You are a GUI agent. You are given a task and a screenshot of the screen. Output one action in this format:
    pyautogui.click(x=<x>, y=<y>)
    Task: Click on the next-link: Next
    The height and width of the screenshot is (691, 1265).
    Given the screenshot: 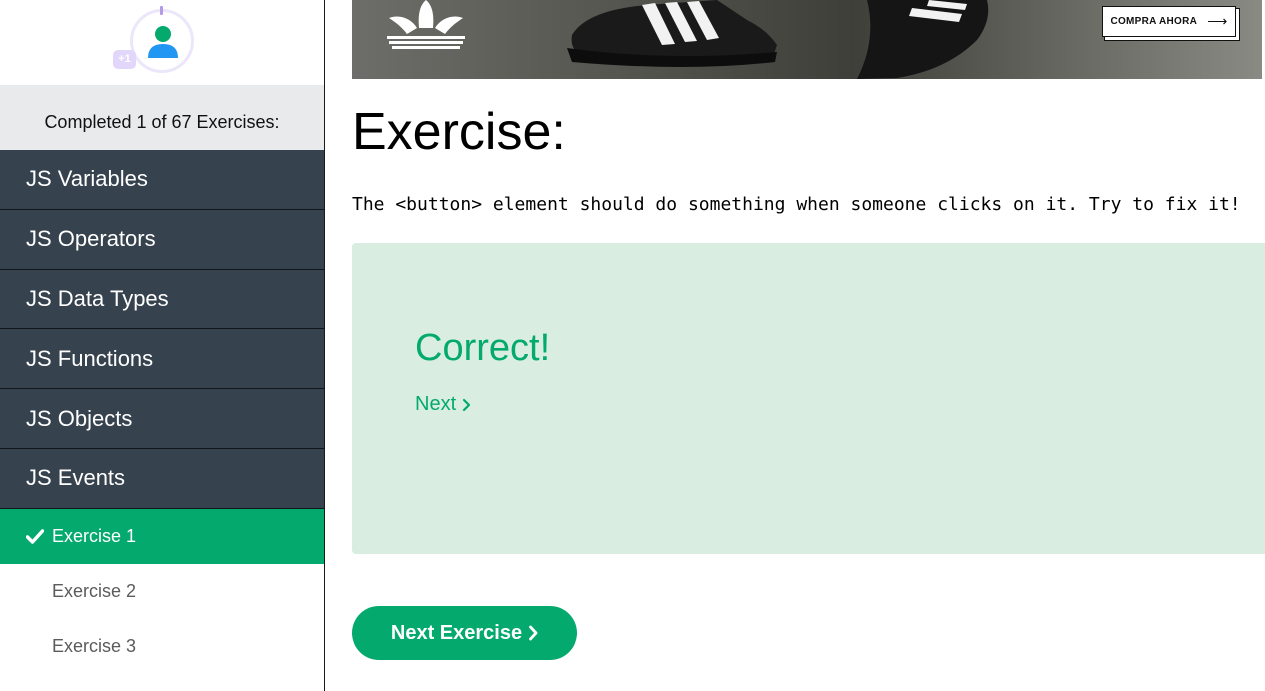 What is the action you would take?
    pyautogui.click(x=443, y=404)
    